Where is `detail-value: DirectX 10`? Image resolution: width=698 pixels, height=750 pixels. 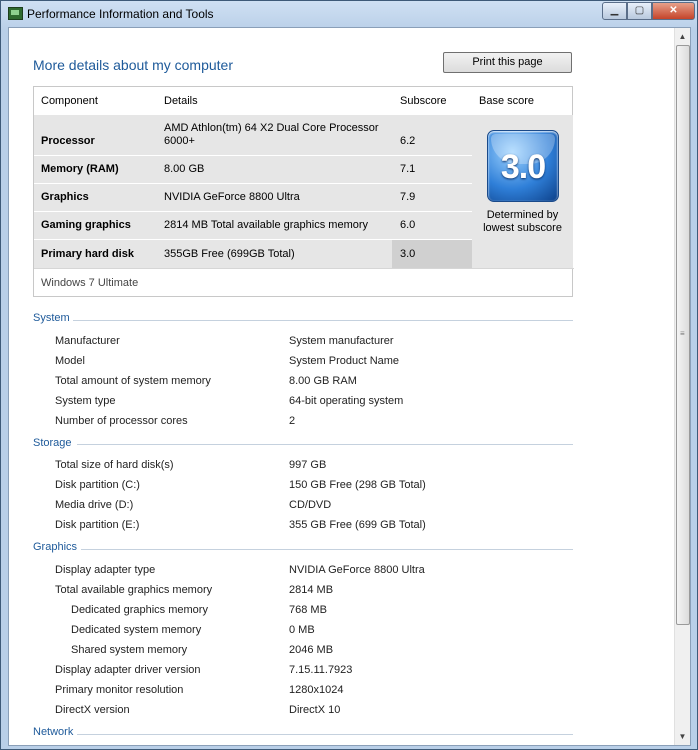 detail-value: DirectX 10 is located at coordinates (315, 710).